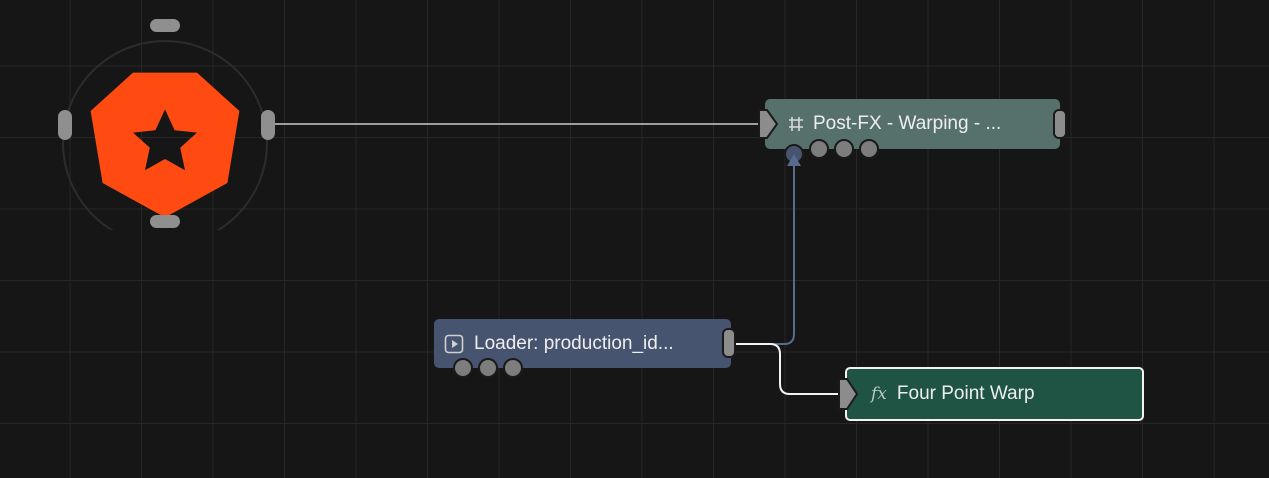  Describe the element at coordinates (848, 394) in the screenshot. I see `warp-input-port` at that location.